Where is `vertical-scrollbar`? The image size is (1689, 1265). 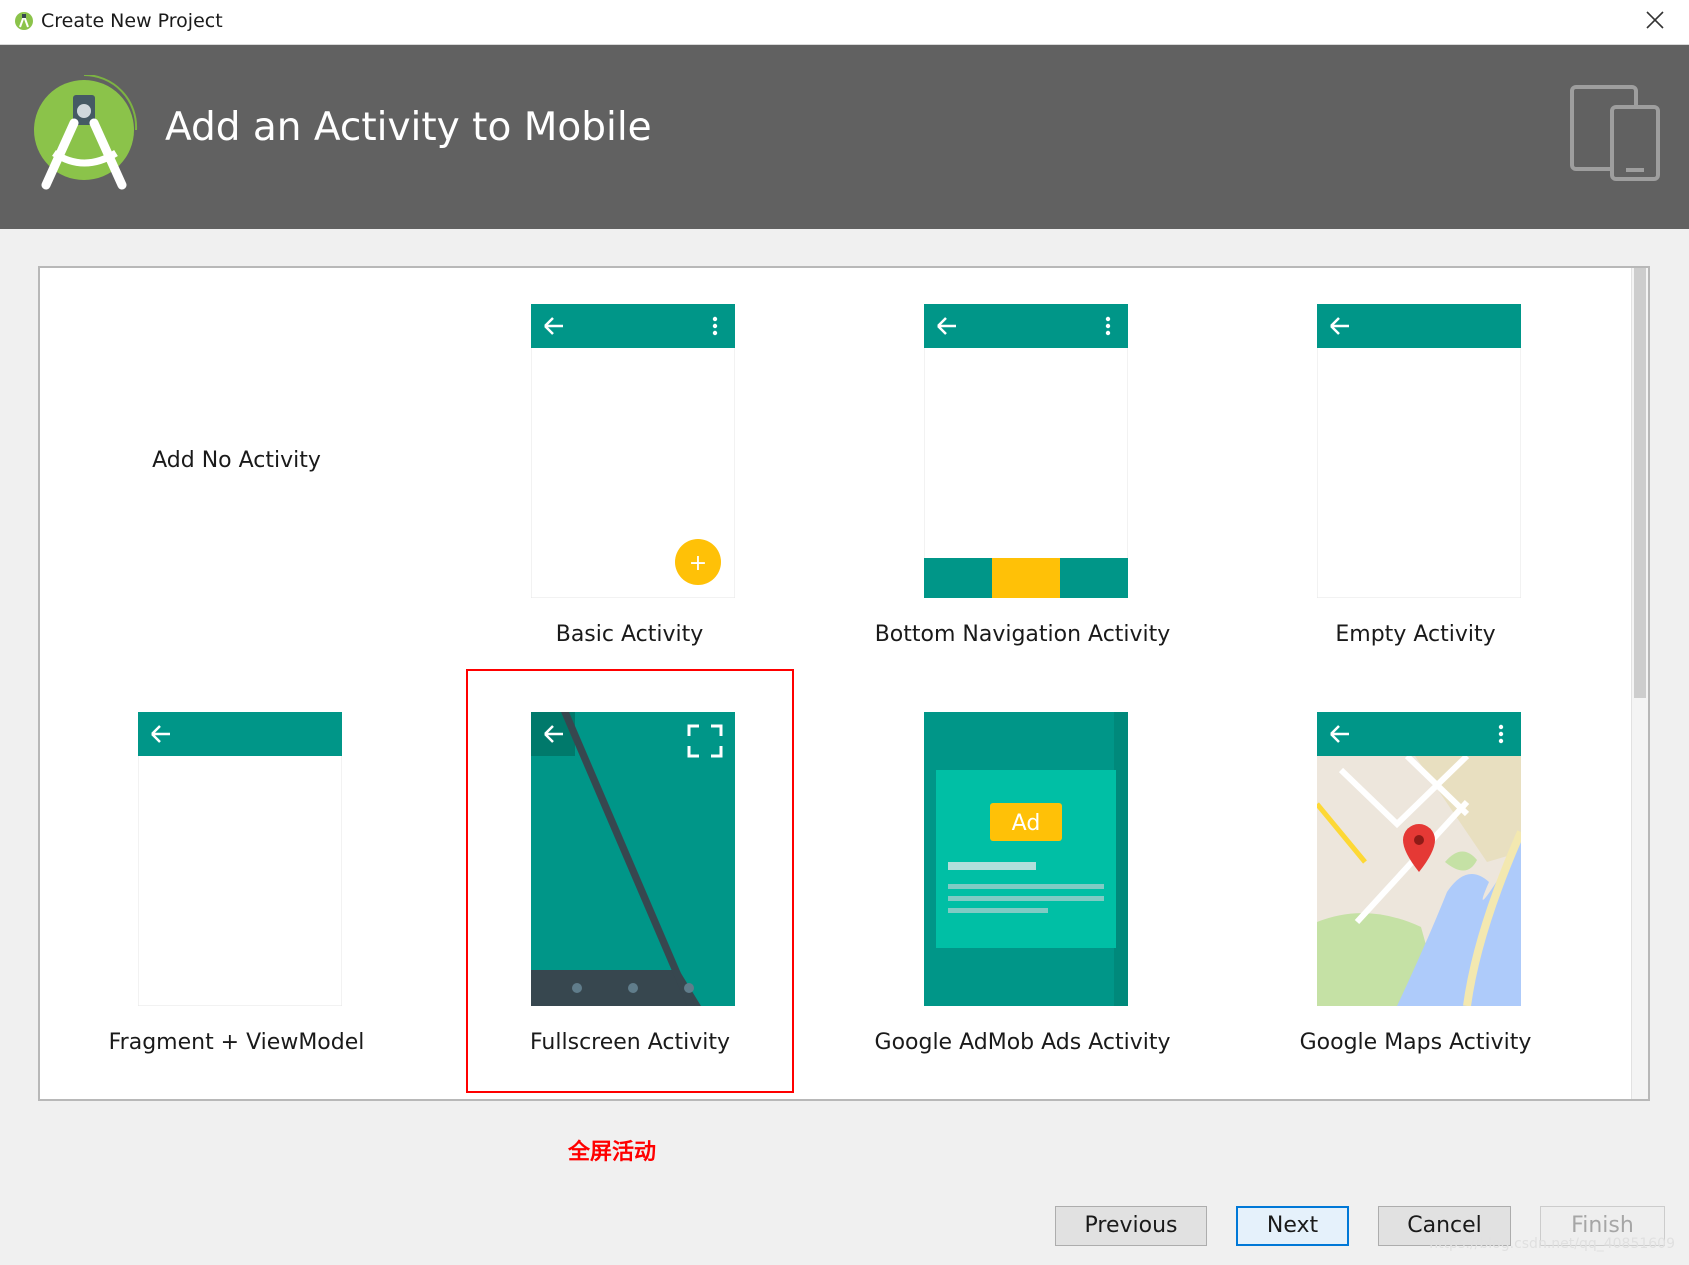
vertical-scrollbar is located at coordinates (1639, 683).